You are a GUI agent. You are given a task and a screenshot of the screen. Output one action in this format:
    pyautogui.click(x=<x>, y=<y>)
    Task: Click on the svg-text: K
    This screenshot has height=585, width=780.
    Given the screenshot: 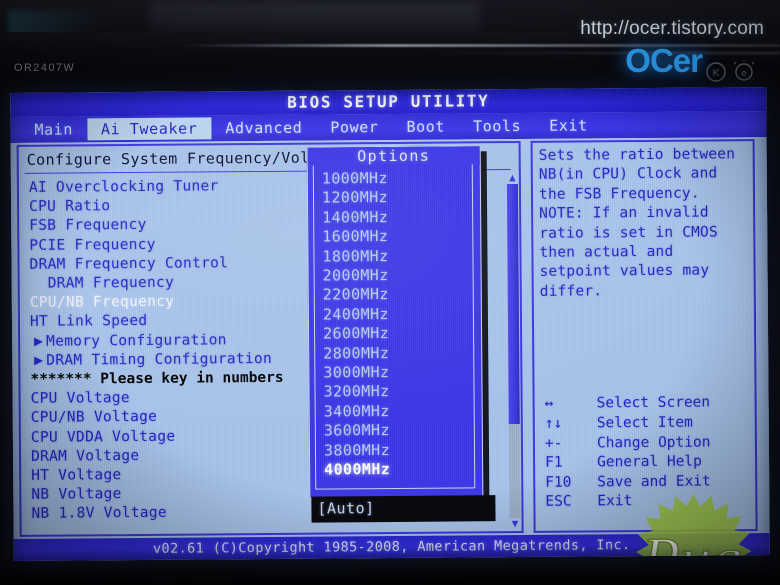 What is the action you would take?
    pyautogui.click(x=716, y=73)
    